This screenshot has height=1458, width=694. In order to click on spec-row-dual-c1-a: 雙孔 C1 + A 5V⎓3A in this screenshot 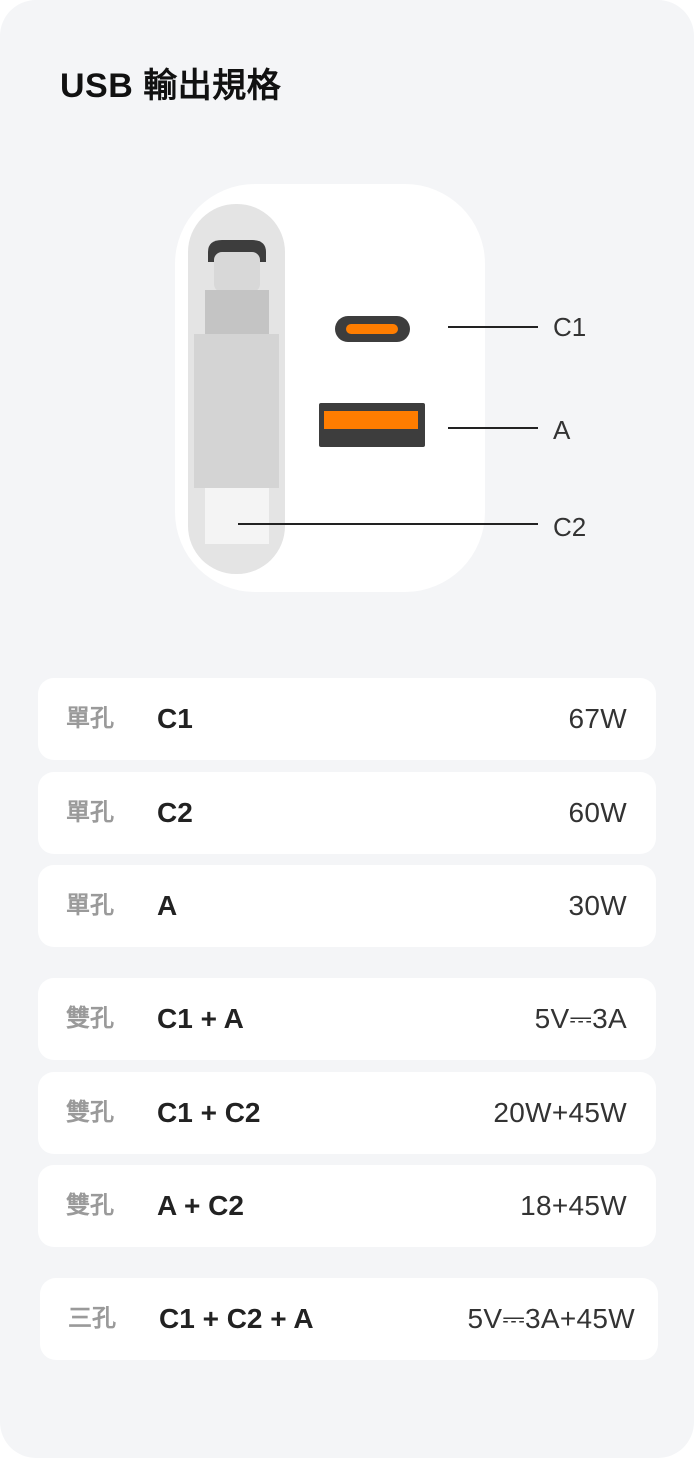, I will do `click(347, 1019)`.